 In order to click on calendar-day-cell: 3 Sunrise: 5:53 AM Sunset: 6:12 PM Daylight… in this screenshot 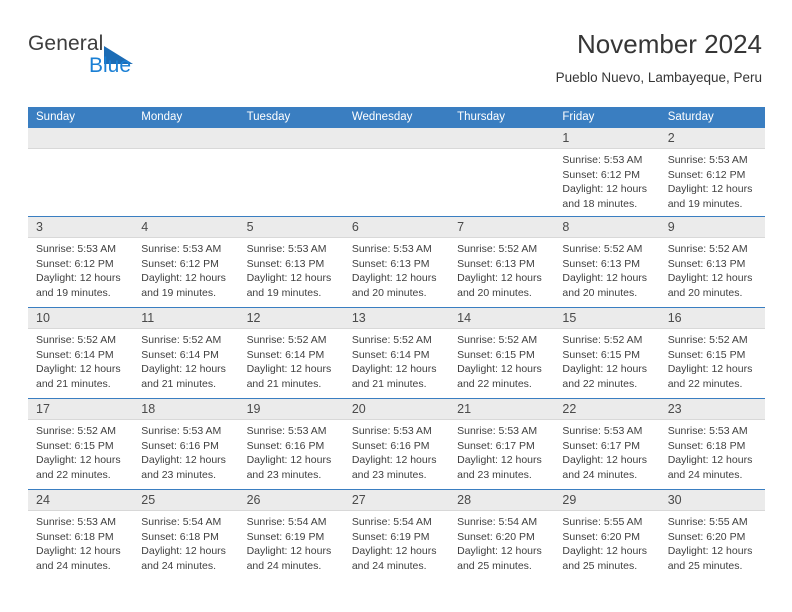, I will do `click(81, 262)`.